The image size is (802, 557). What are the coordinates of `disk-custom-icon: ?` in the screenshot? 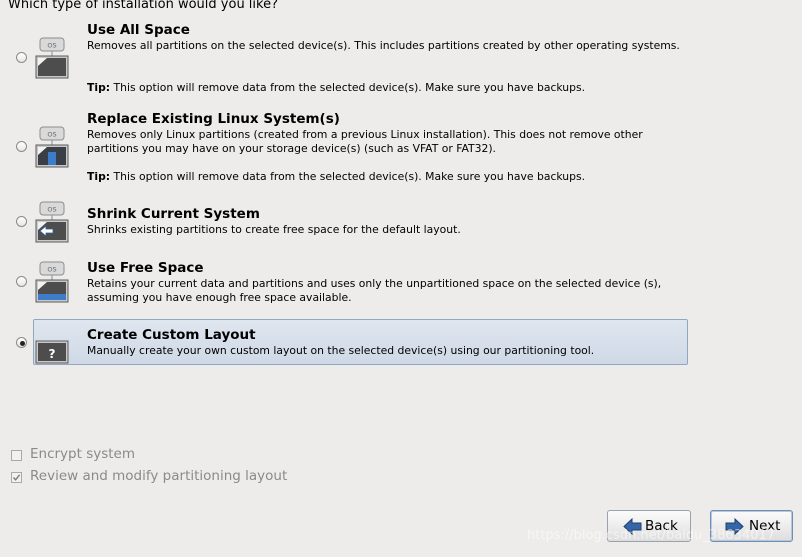 It's located at (52, 352).